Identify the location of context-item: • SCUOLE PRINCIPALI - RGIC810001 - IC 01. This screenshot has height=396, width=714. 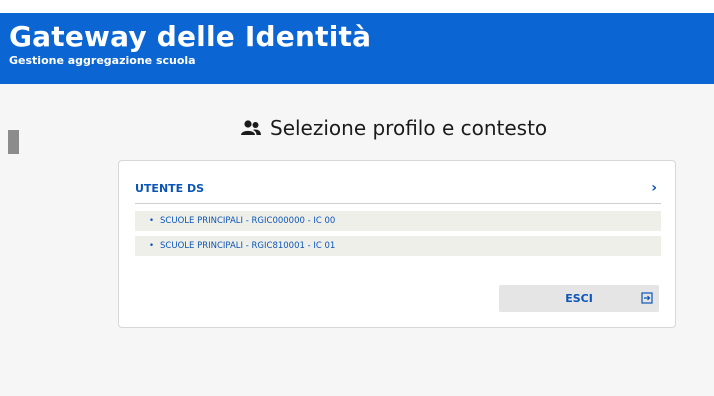
(398, 246).